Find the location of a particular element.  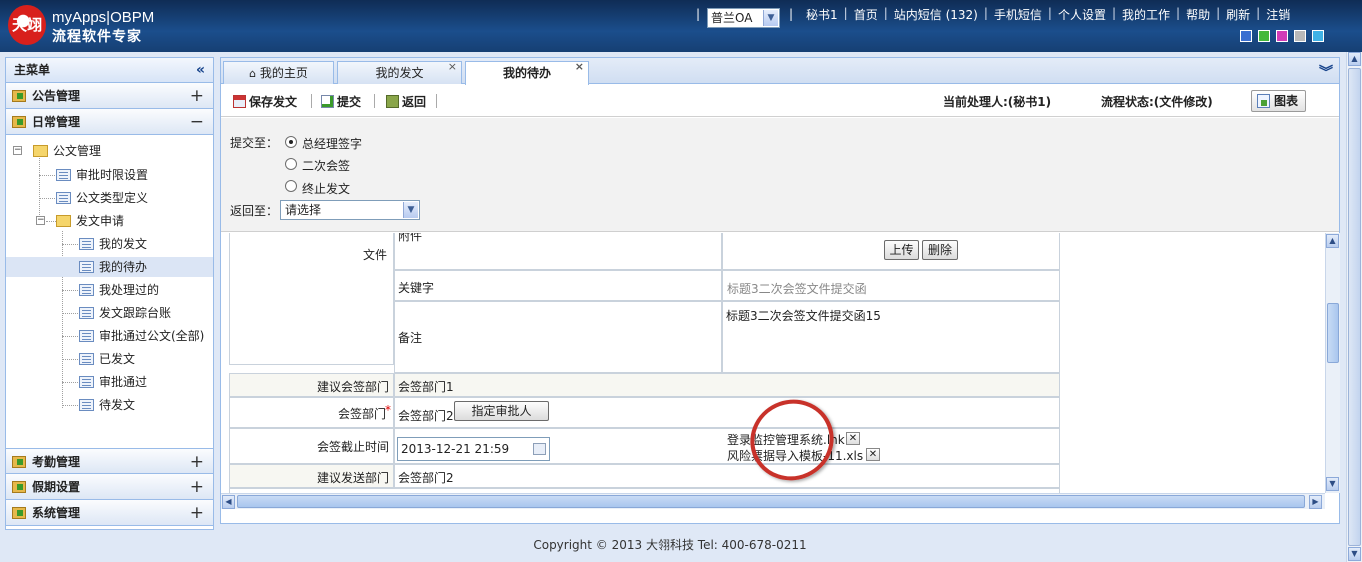

tab-home: ⌂ 我的主页 is located at coordinates (278, 72).